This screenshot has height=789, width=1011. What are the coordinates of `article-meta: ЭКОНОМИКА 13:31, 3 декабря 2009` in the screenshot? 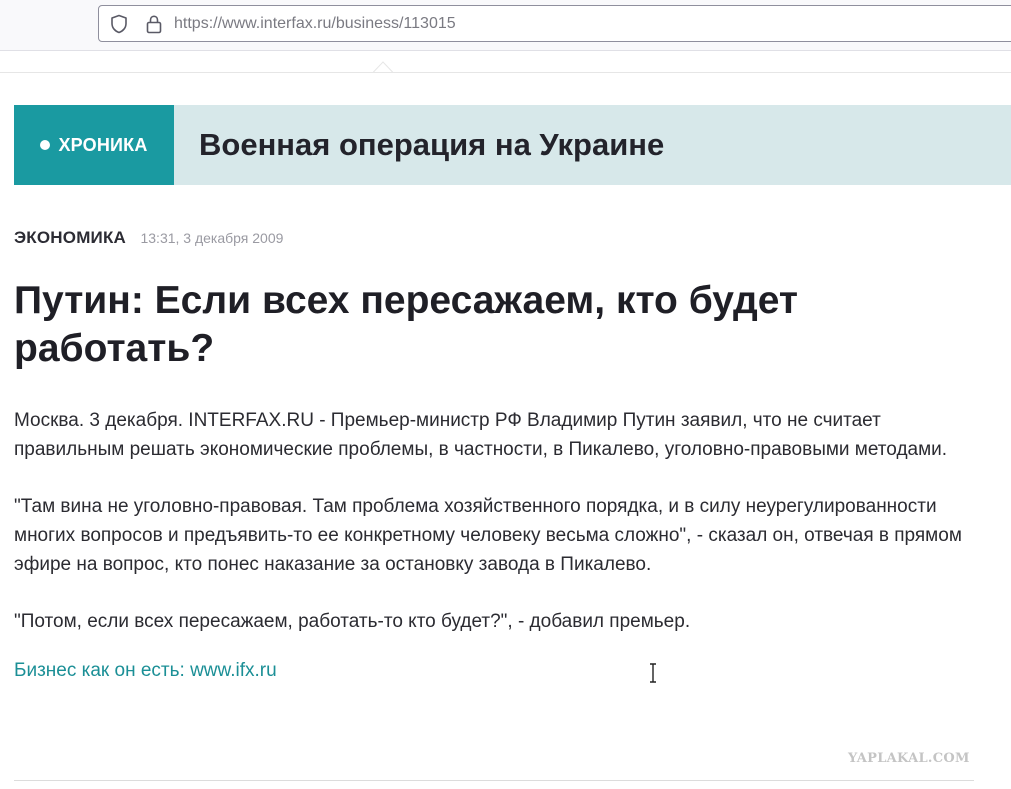 It's located at (148, 239).